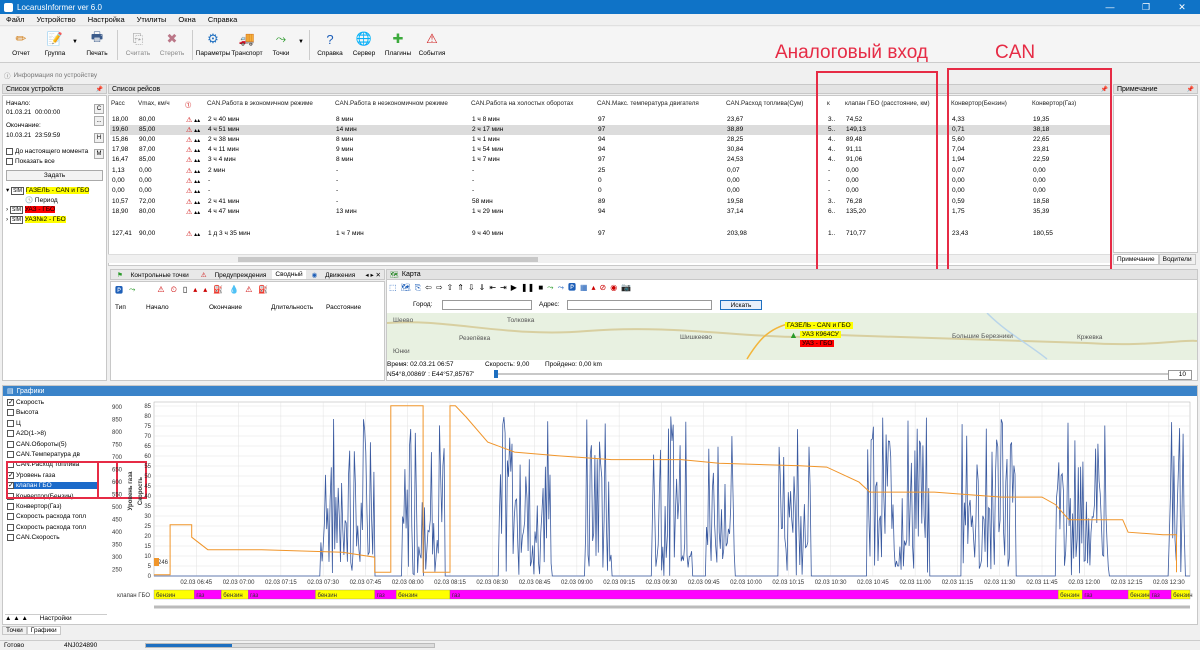 This screenshot has height=650, width=1200. I want to click on series-item: CAN.Скорость, so click(33, 537).